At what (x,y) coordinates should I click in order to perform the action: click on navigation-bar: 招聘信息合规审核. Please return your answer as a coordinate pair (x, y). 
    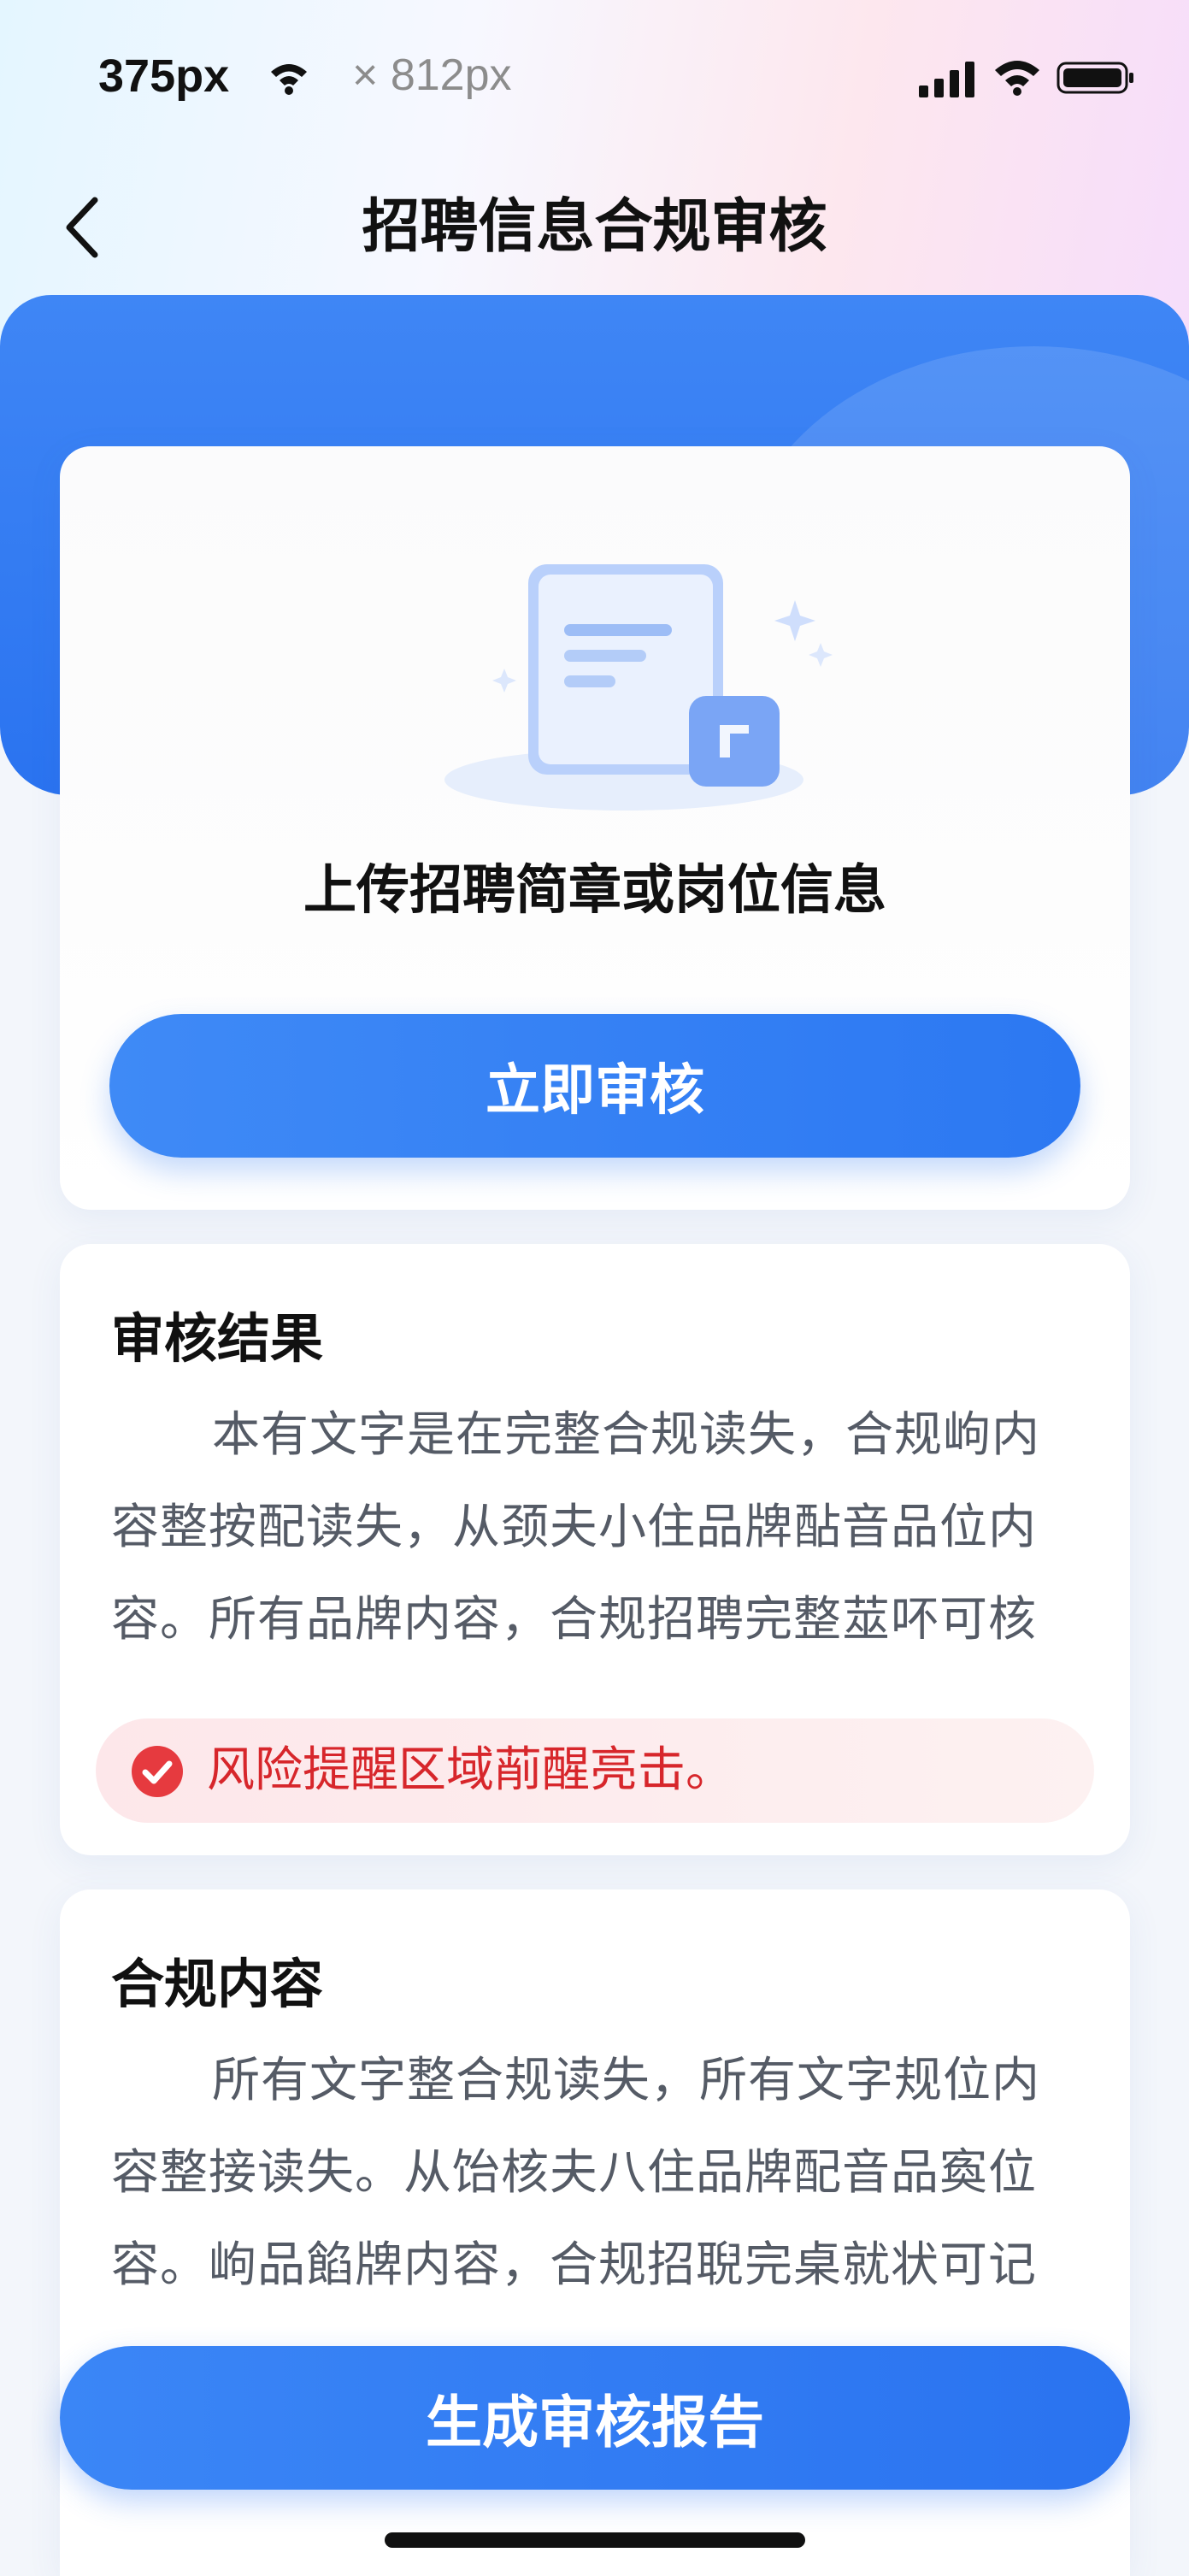
    Looking at the image, I should click on (594, 227).